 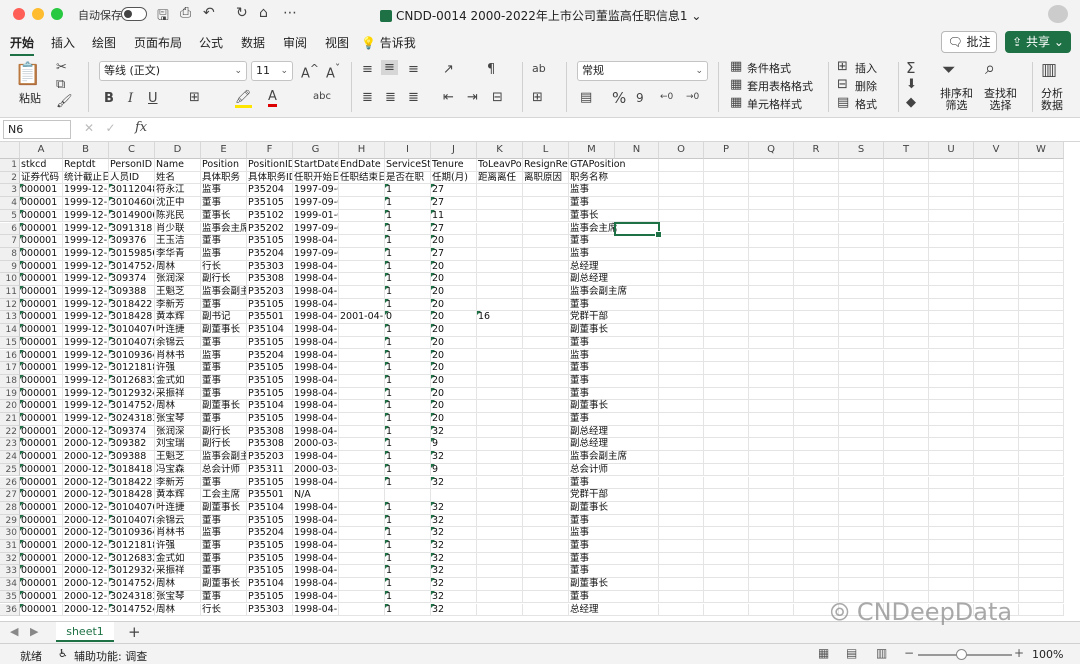 What do you see at coordinates (61, 67) in the screenshot?
I see `cut-icon: ✂` at bounding box center [61, 67].